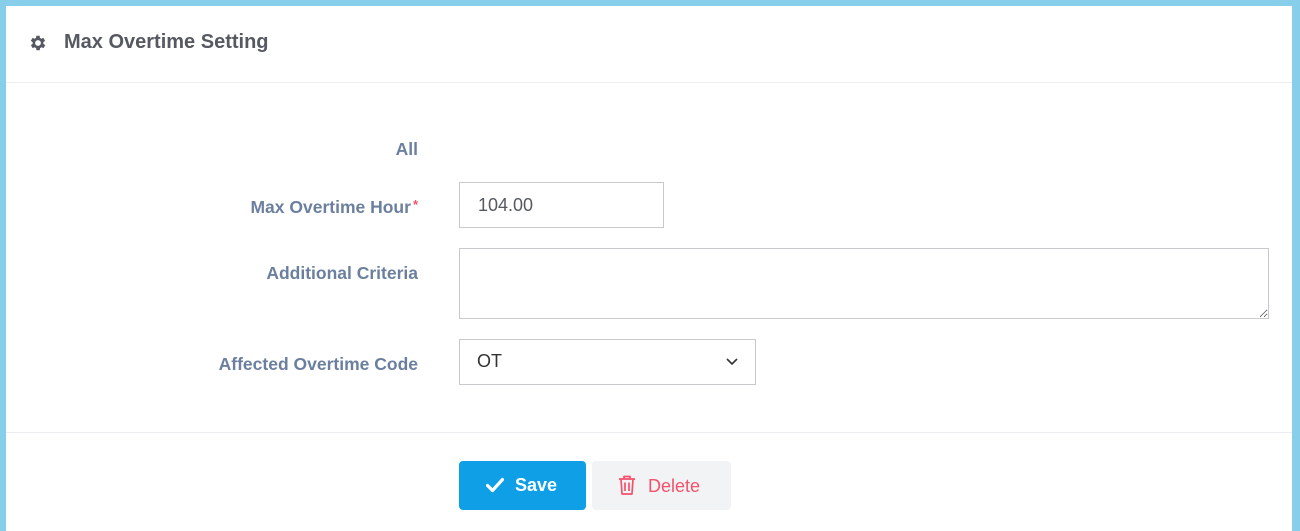  What do you see at coordinates (342, 273) in the screenshot?
I see `additional-criteria-label: Additional Criteria` at bounding box center [342, 273].